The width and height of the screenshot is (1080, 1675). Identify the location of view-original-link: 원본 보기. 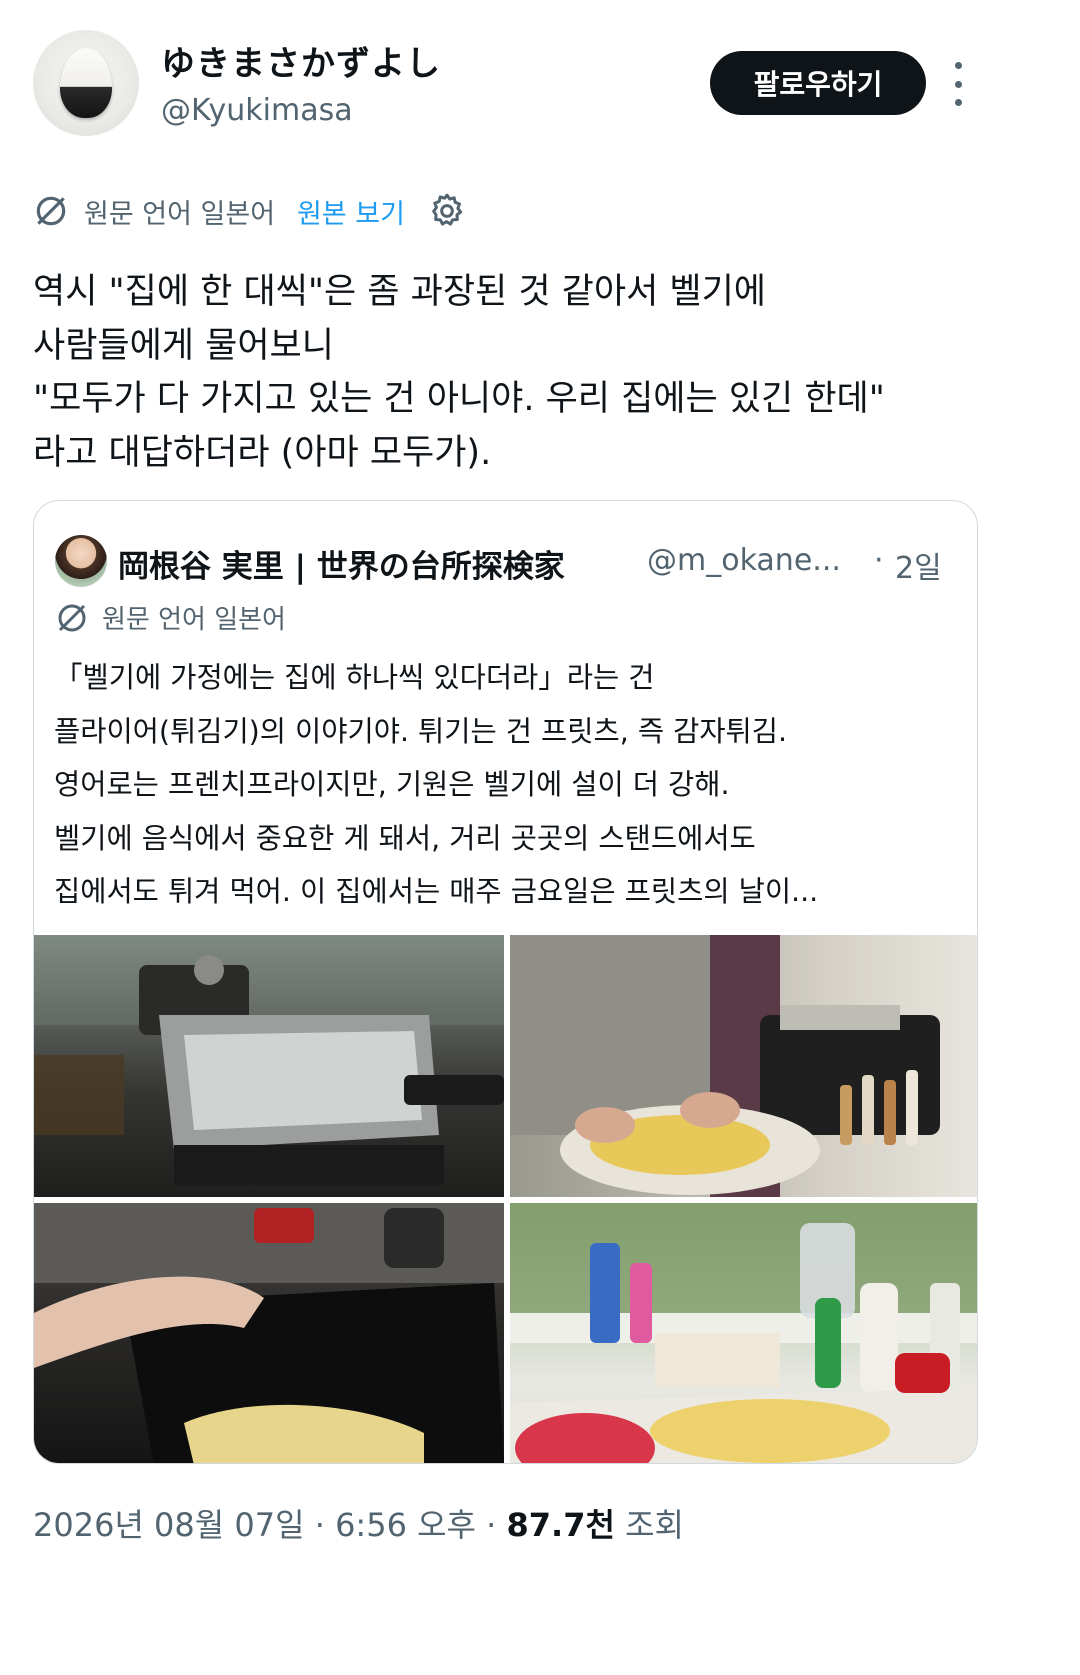
(351, 211).